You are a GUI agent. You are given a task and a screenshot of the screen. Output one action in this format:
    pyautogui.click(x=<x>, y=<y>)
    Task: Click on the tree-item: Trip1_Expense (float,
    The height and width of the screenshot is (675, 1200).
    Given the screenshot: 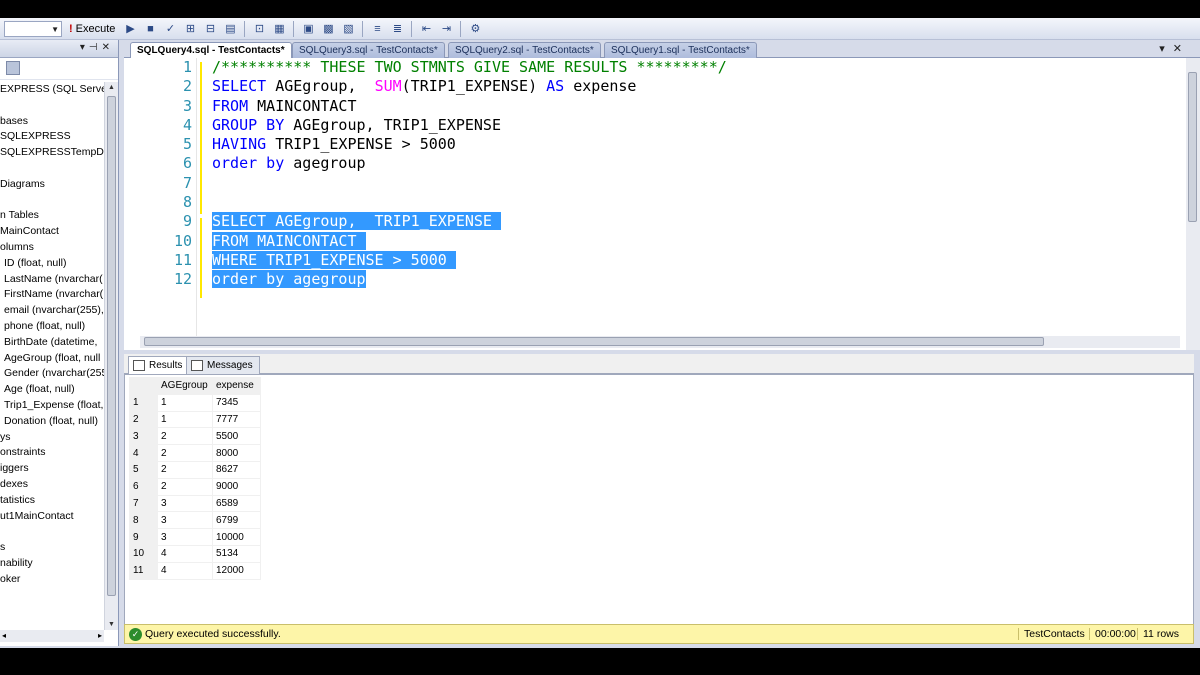 What is the action you would take?
    pyautogui.click(x=52, y=406)
    